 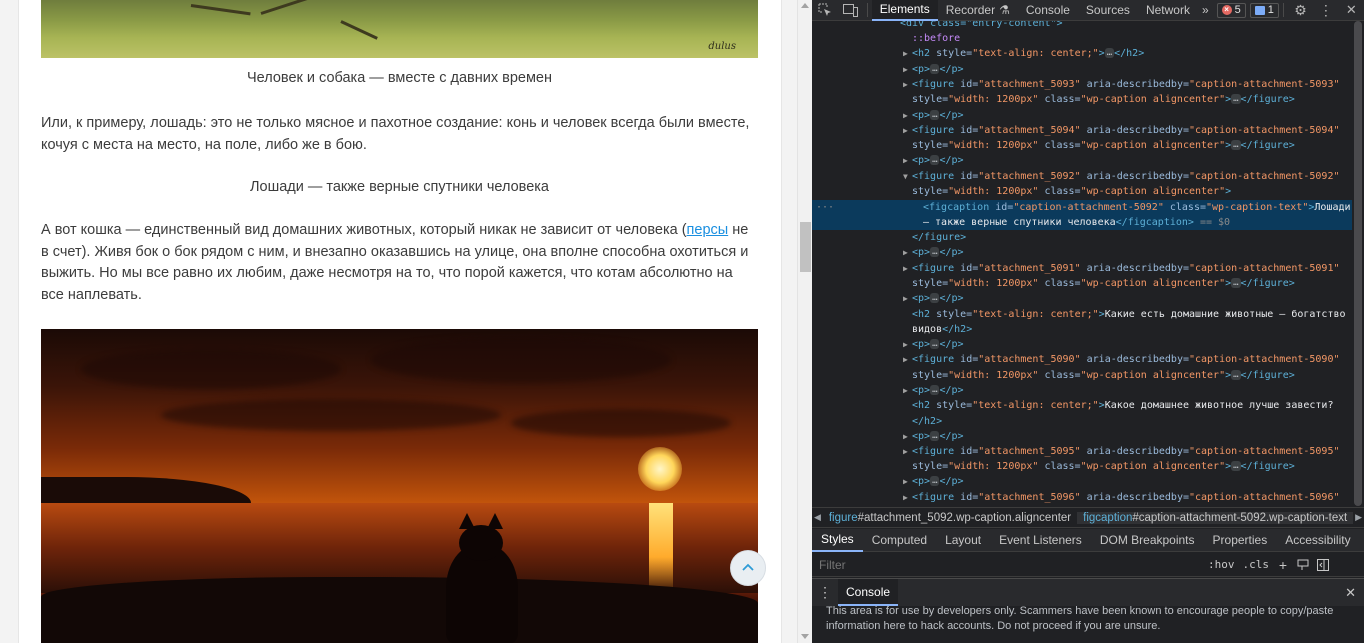 I want to click on dom-tree-scrollbar, so click(x=1358, y=263).